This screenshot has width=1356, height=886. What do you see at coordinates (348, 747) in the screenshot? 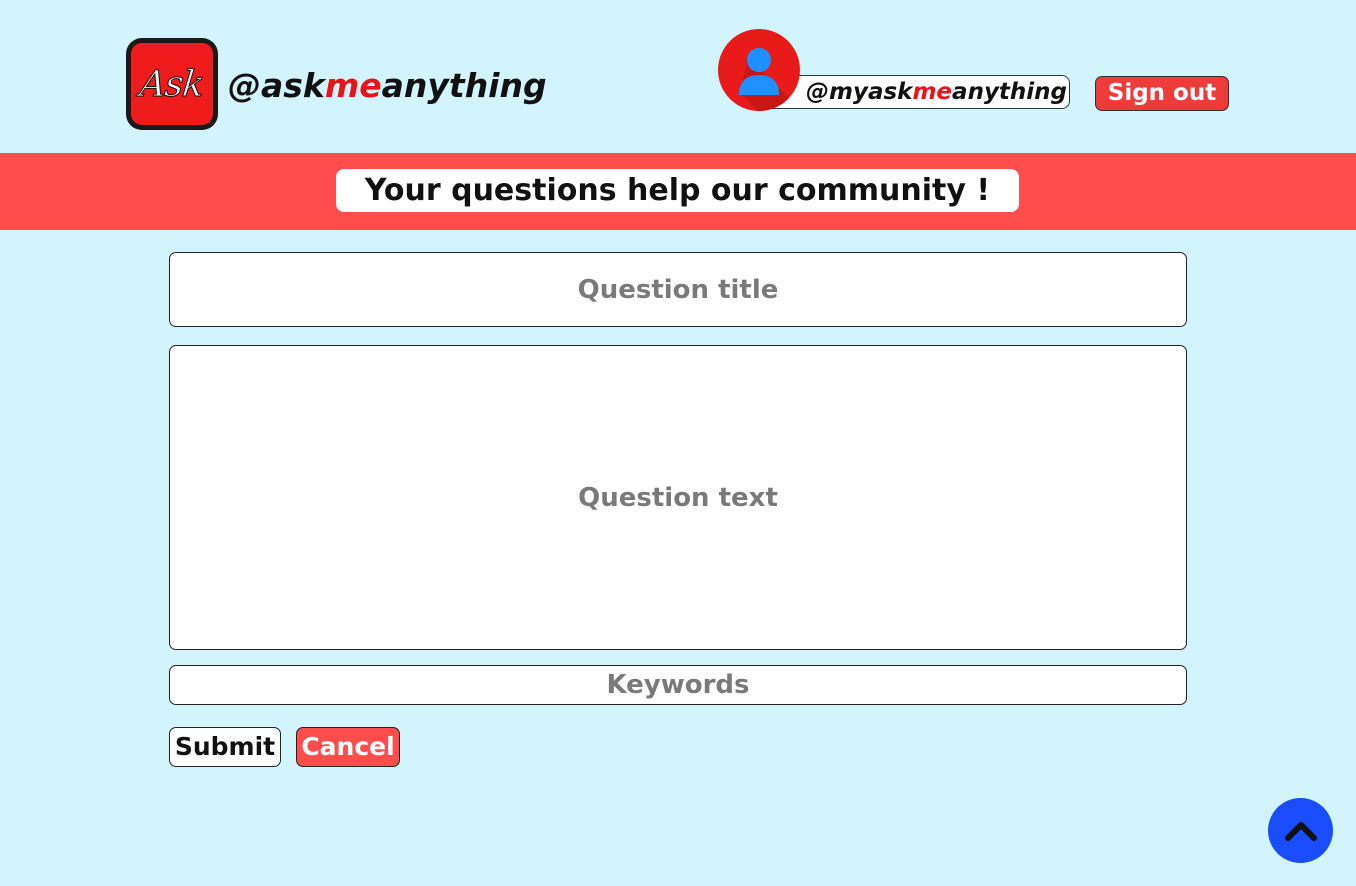
I see `cancel-button: Cancel` at bounding box center [348, 747].